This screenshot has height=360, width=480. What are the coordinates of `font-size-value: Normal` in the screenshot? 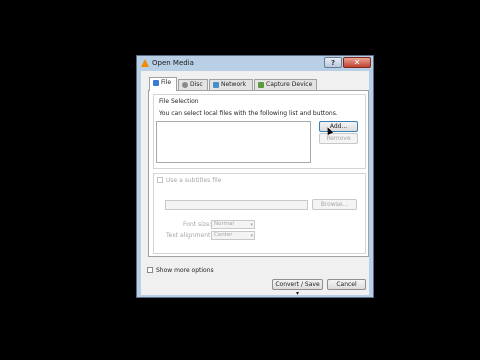 It's located at (224, 224).